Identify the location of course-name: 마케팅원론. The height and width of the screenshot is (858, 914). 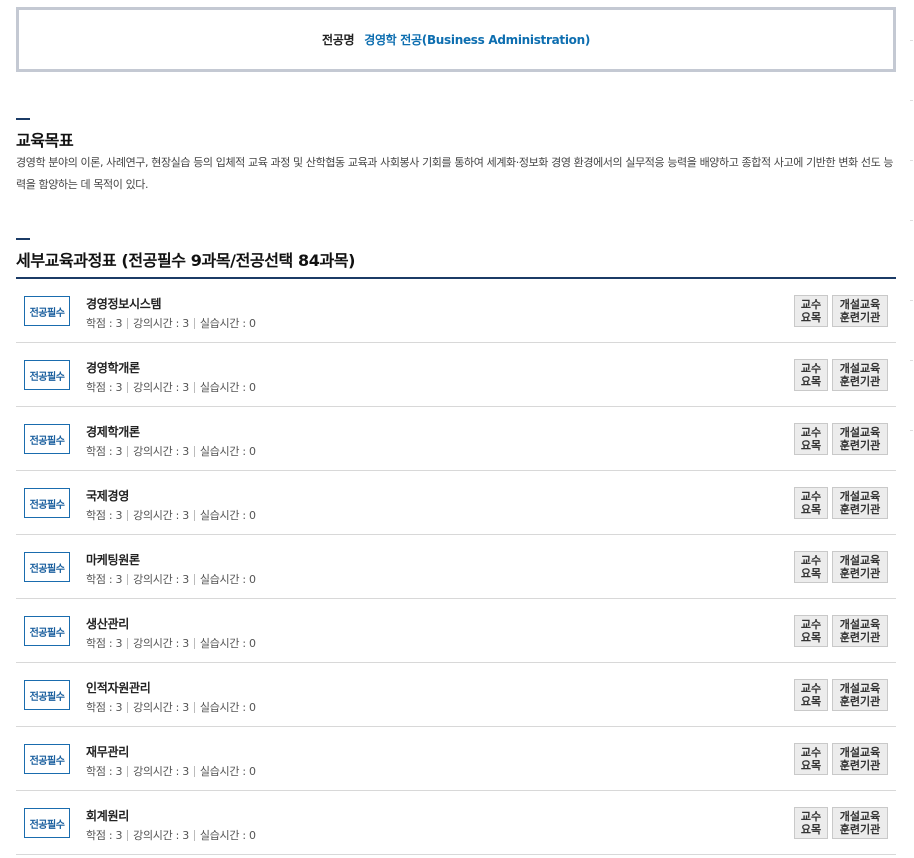
(113, 560).